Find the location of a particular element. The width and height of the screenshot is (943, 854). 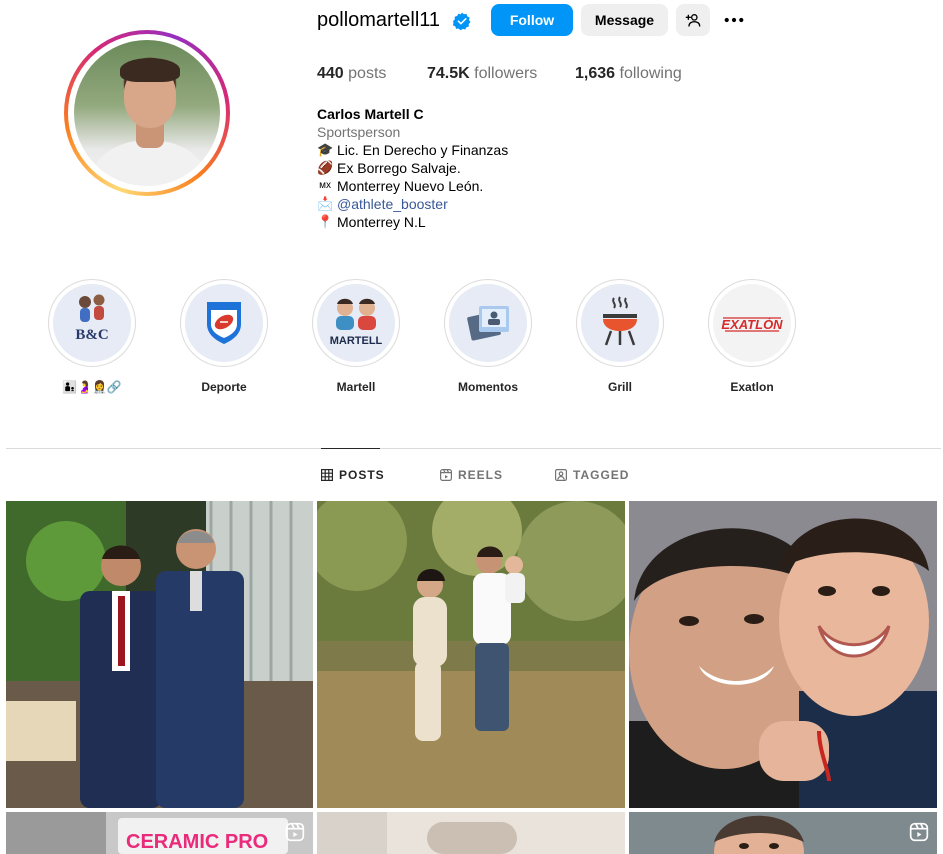

martell-brothers-icon: MARTELL is located at coordinates (356, 323).